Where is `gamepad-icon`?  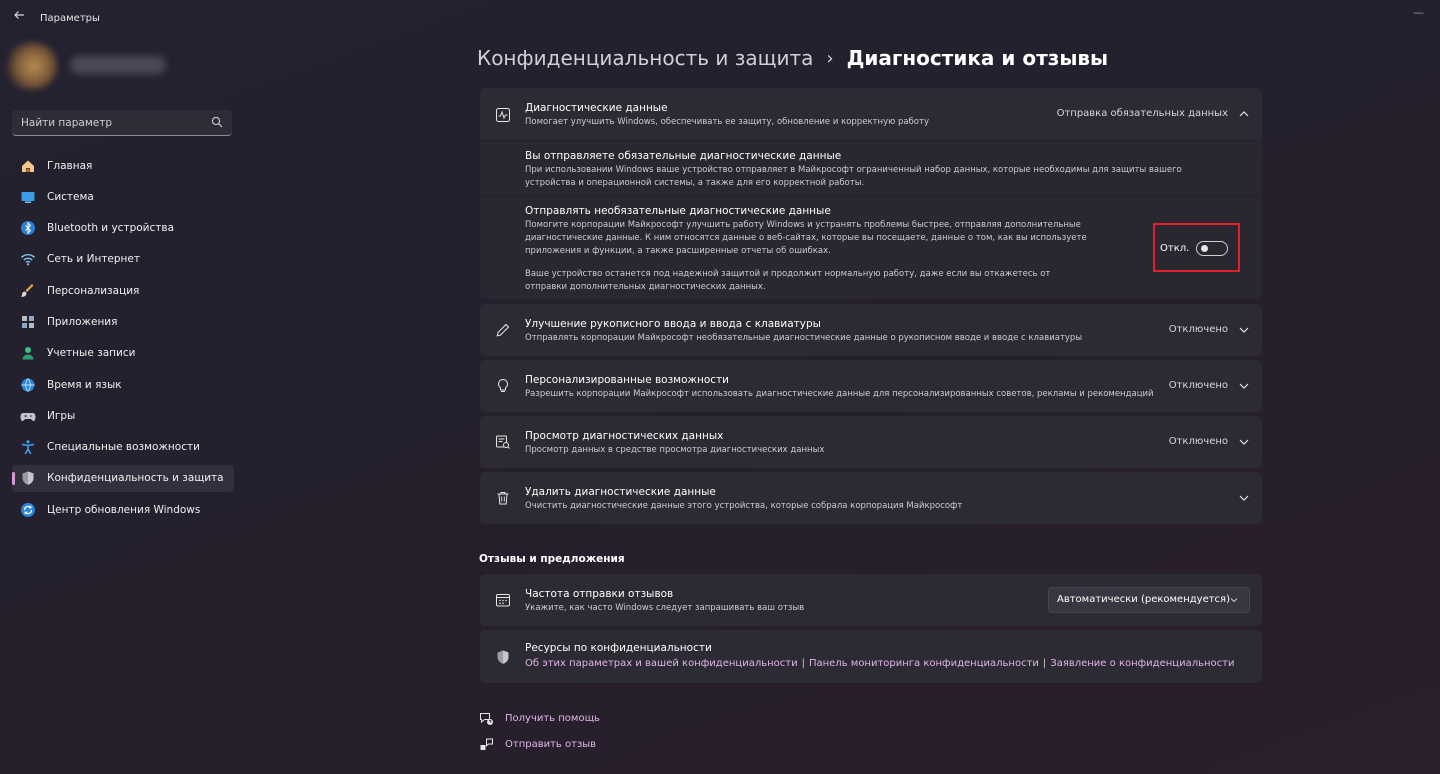
gamepad-icon is located at coordinates (28, 416).